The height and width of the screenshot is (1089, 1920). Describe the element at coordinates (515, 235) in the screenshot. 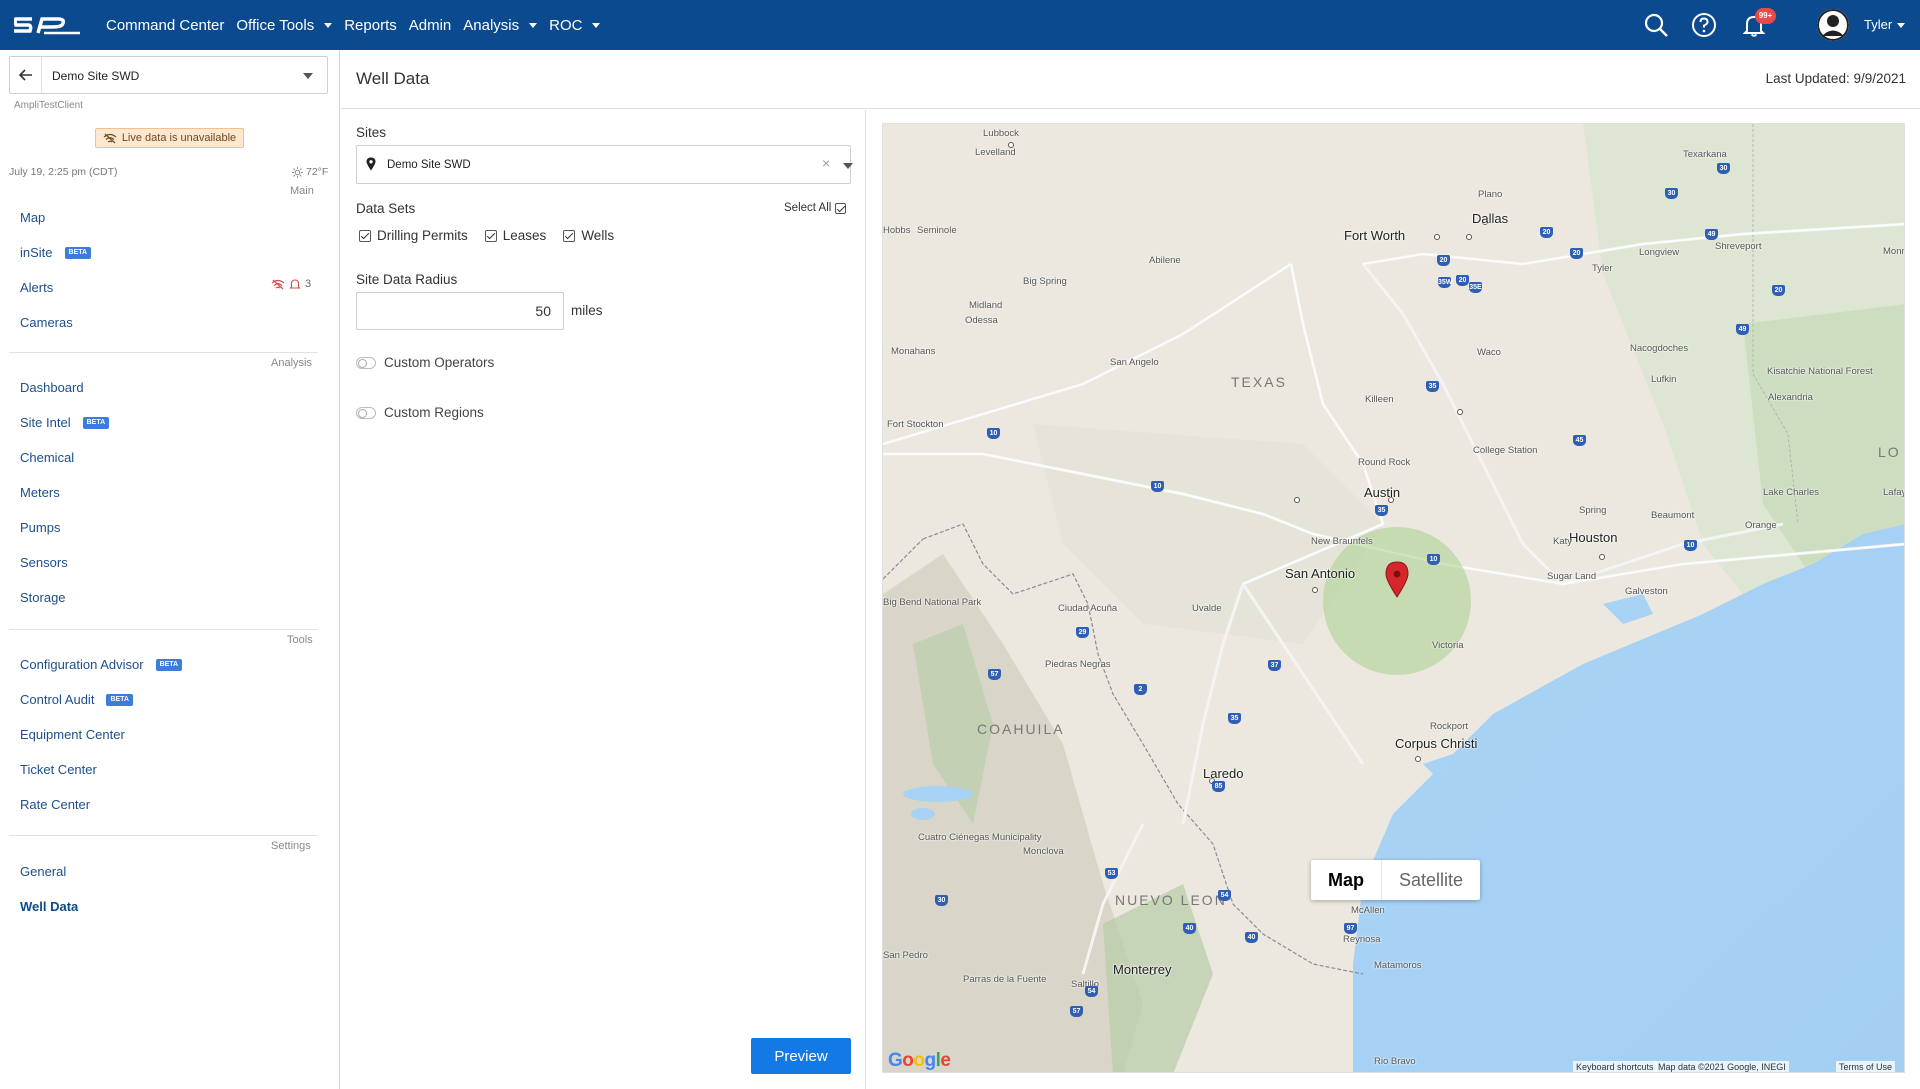

I see `data-set-checkbox-leases: Leases` at that location.